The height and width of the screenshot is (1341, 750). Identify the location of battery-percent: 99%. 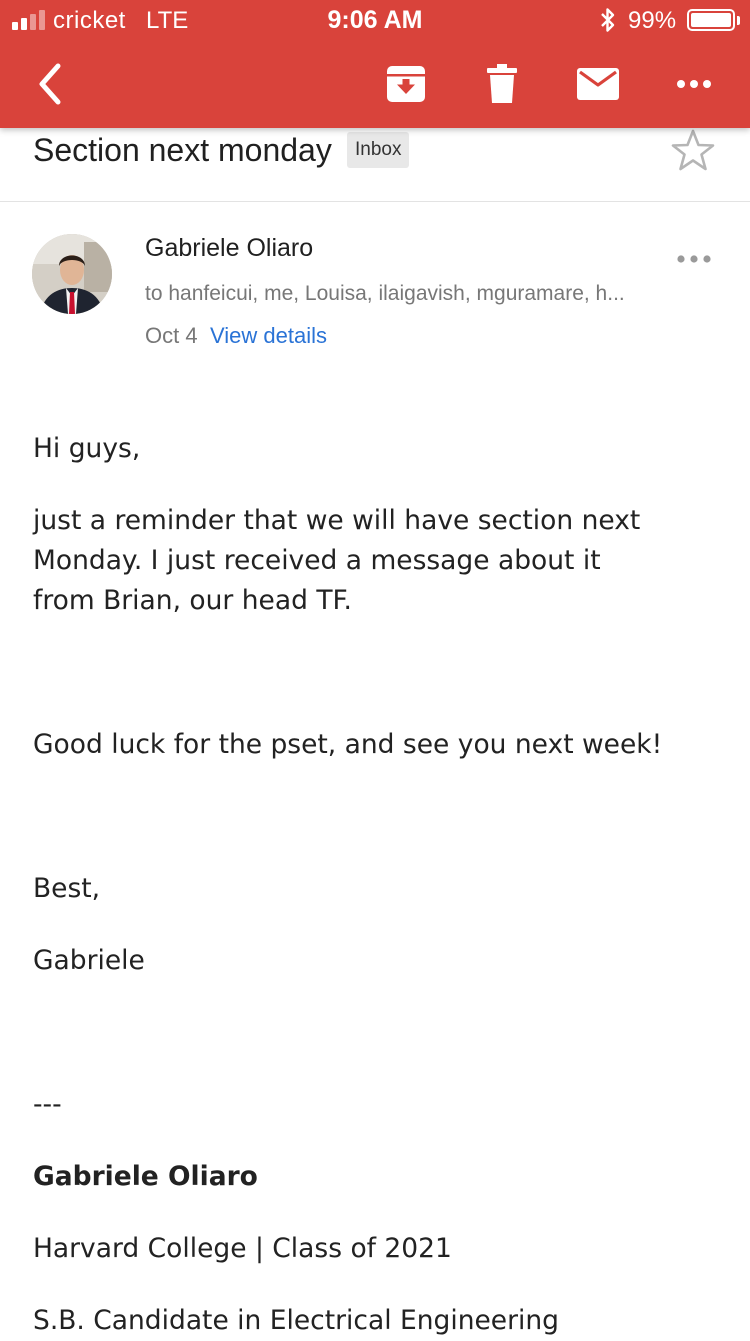
(652, 20).